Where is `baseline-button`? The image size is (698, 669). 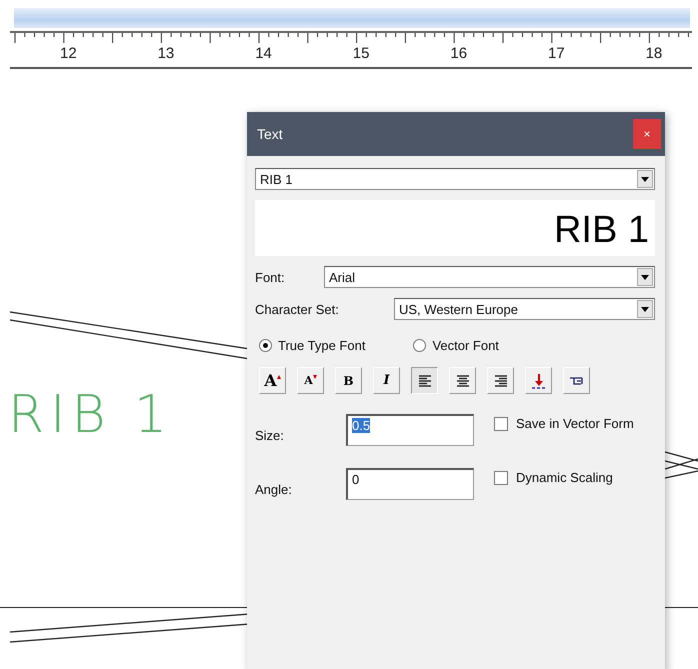
baseline-button is located at coordinates (538, 380).